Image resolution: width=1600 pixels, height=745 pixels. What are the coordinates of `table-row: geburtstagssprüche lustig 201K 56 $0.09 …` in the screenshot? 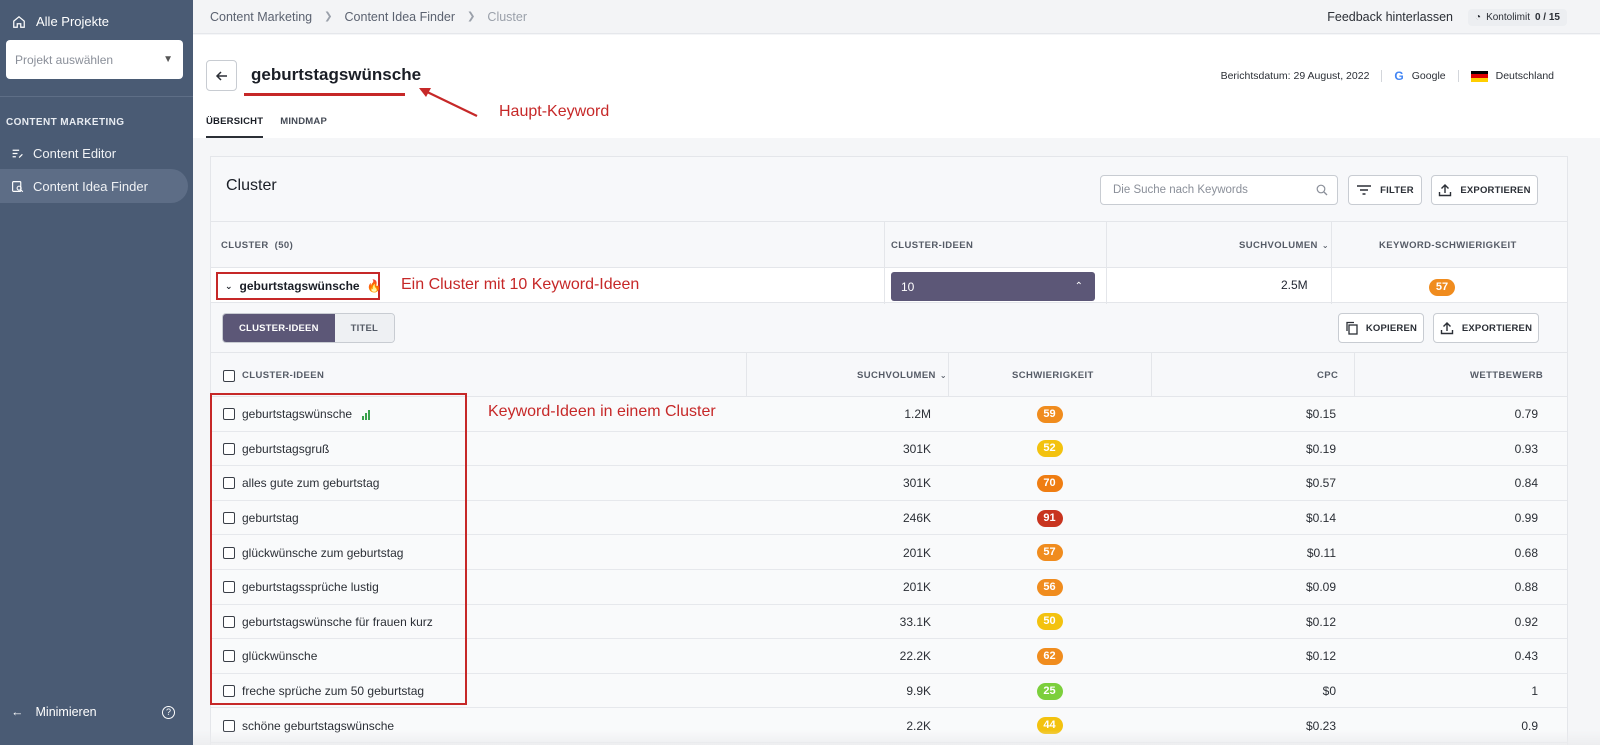 It's located at (889, 587).